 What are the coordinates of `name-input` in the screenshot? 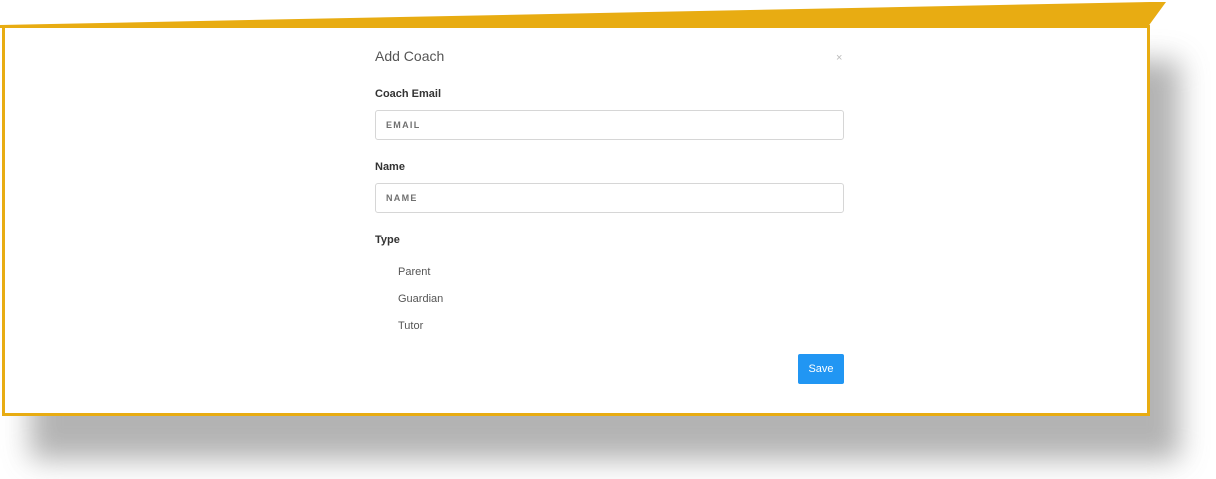 It's located at (609, 198).